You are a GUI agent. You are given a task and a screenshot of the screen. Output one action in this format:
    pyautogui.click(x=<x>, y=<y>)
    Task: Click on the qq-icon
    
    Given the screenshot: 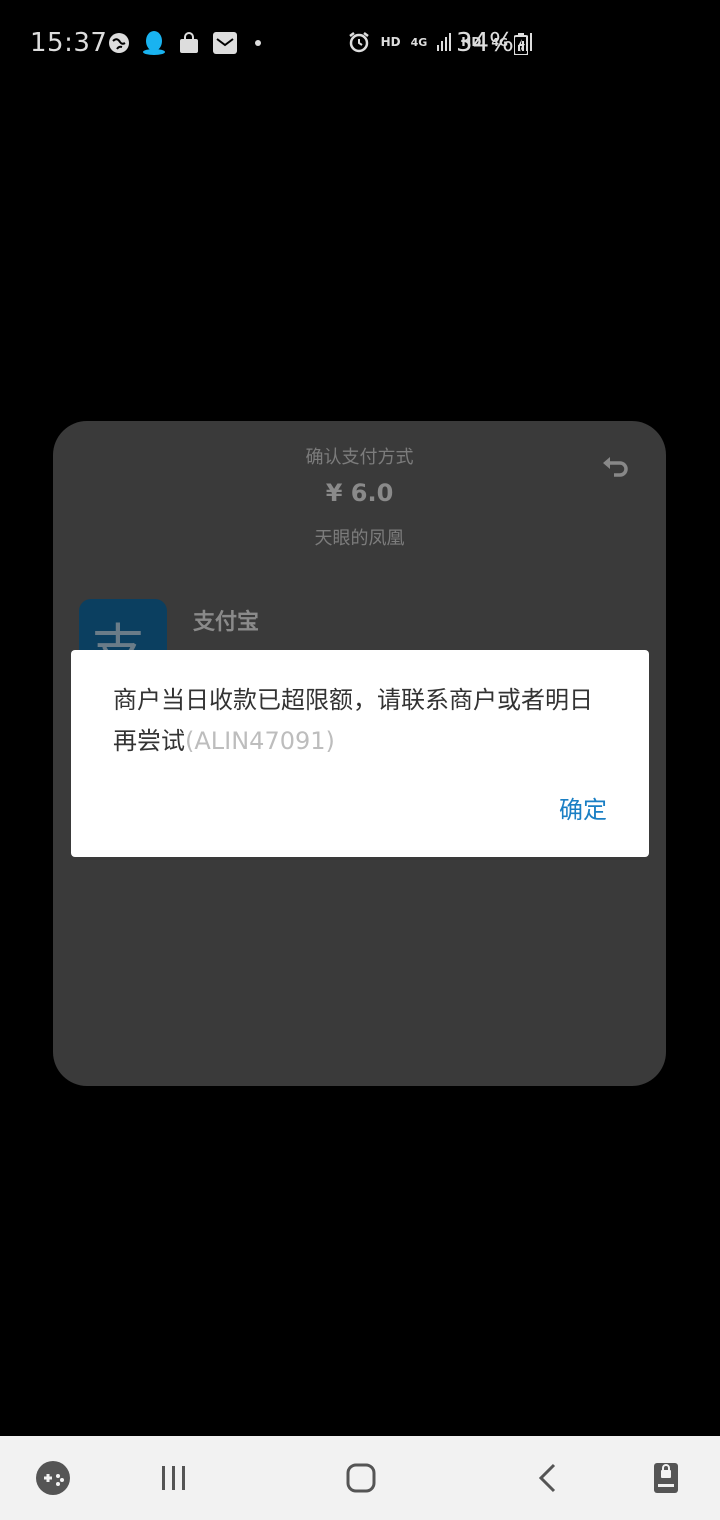 What is the action you would take?
    pyautogui.click(x=154, y=43)
    